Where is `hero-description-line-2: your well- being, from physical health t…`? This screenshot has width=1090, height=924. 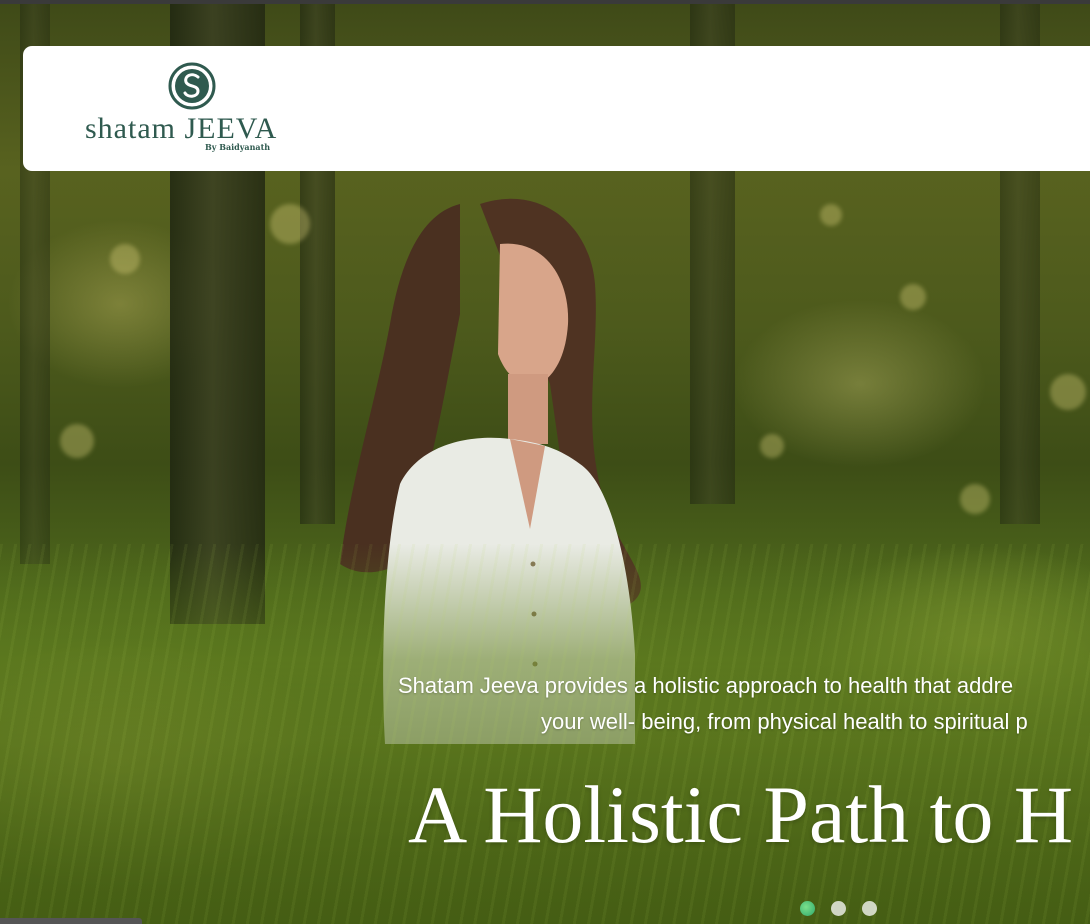
hero-description-line-2: your well- being, from physical health t… is located at coordinates (784, 721).